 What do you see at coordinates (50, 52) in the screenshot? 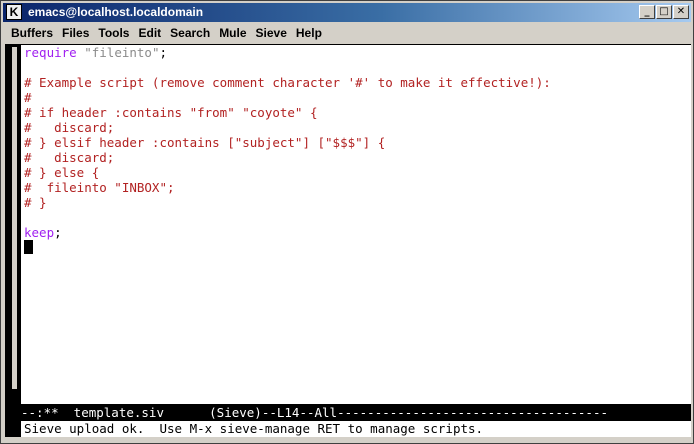
I see `code-token: require` at bounding box center [50, 52].